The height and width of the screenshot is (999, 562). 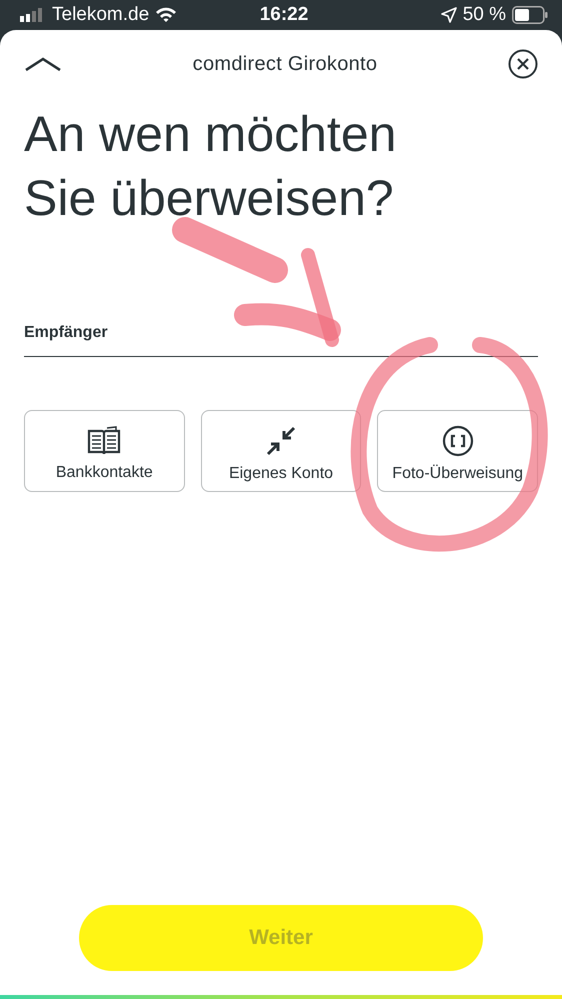 I want to click on option-button: Bankkontakte, so click(x=104, y=451).